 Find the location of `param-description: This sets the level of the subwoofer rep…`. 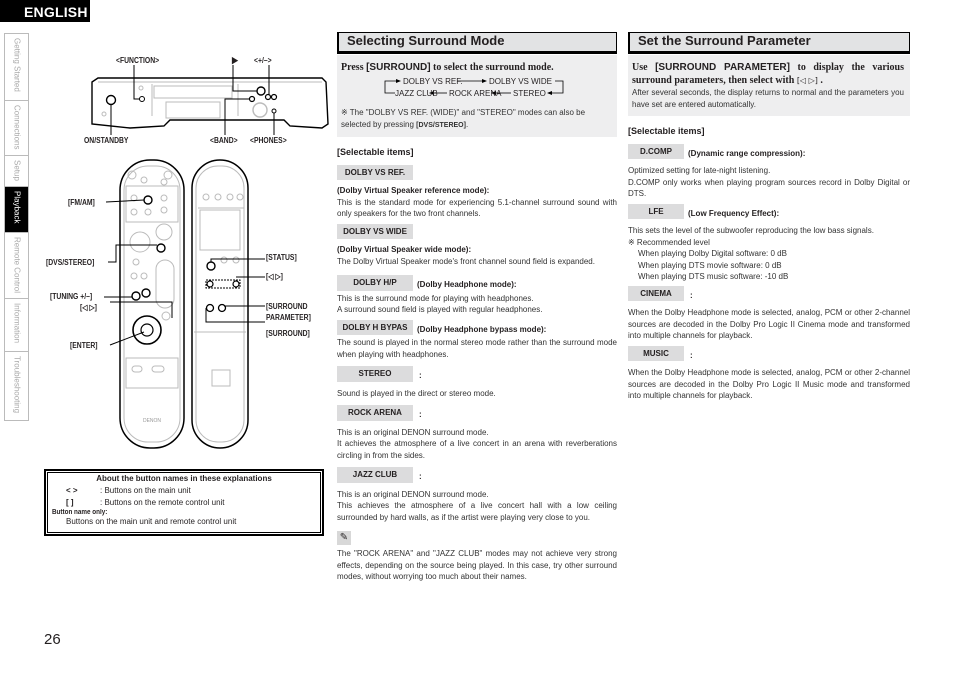

param-description: This sets the level of the subwoofer rep… is located at coordinates (751, 230).